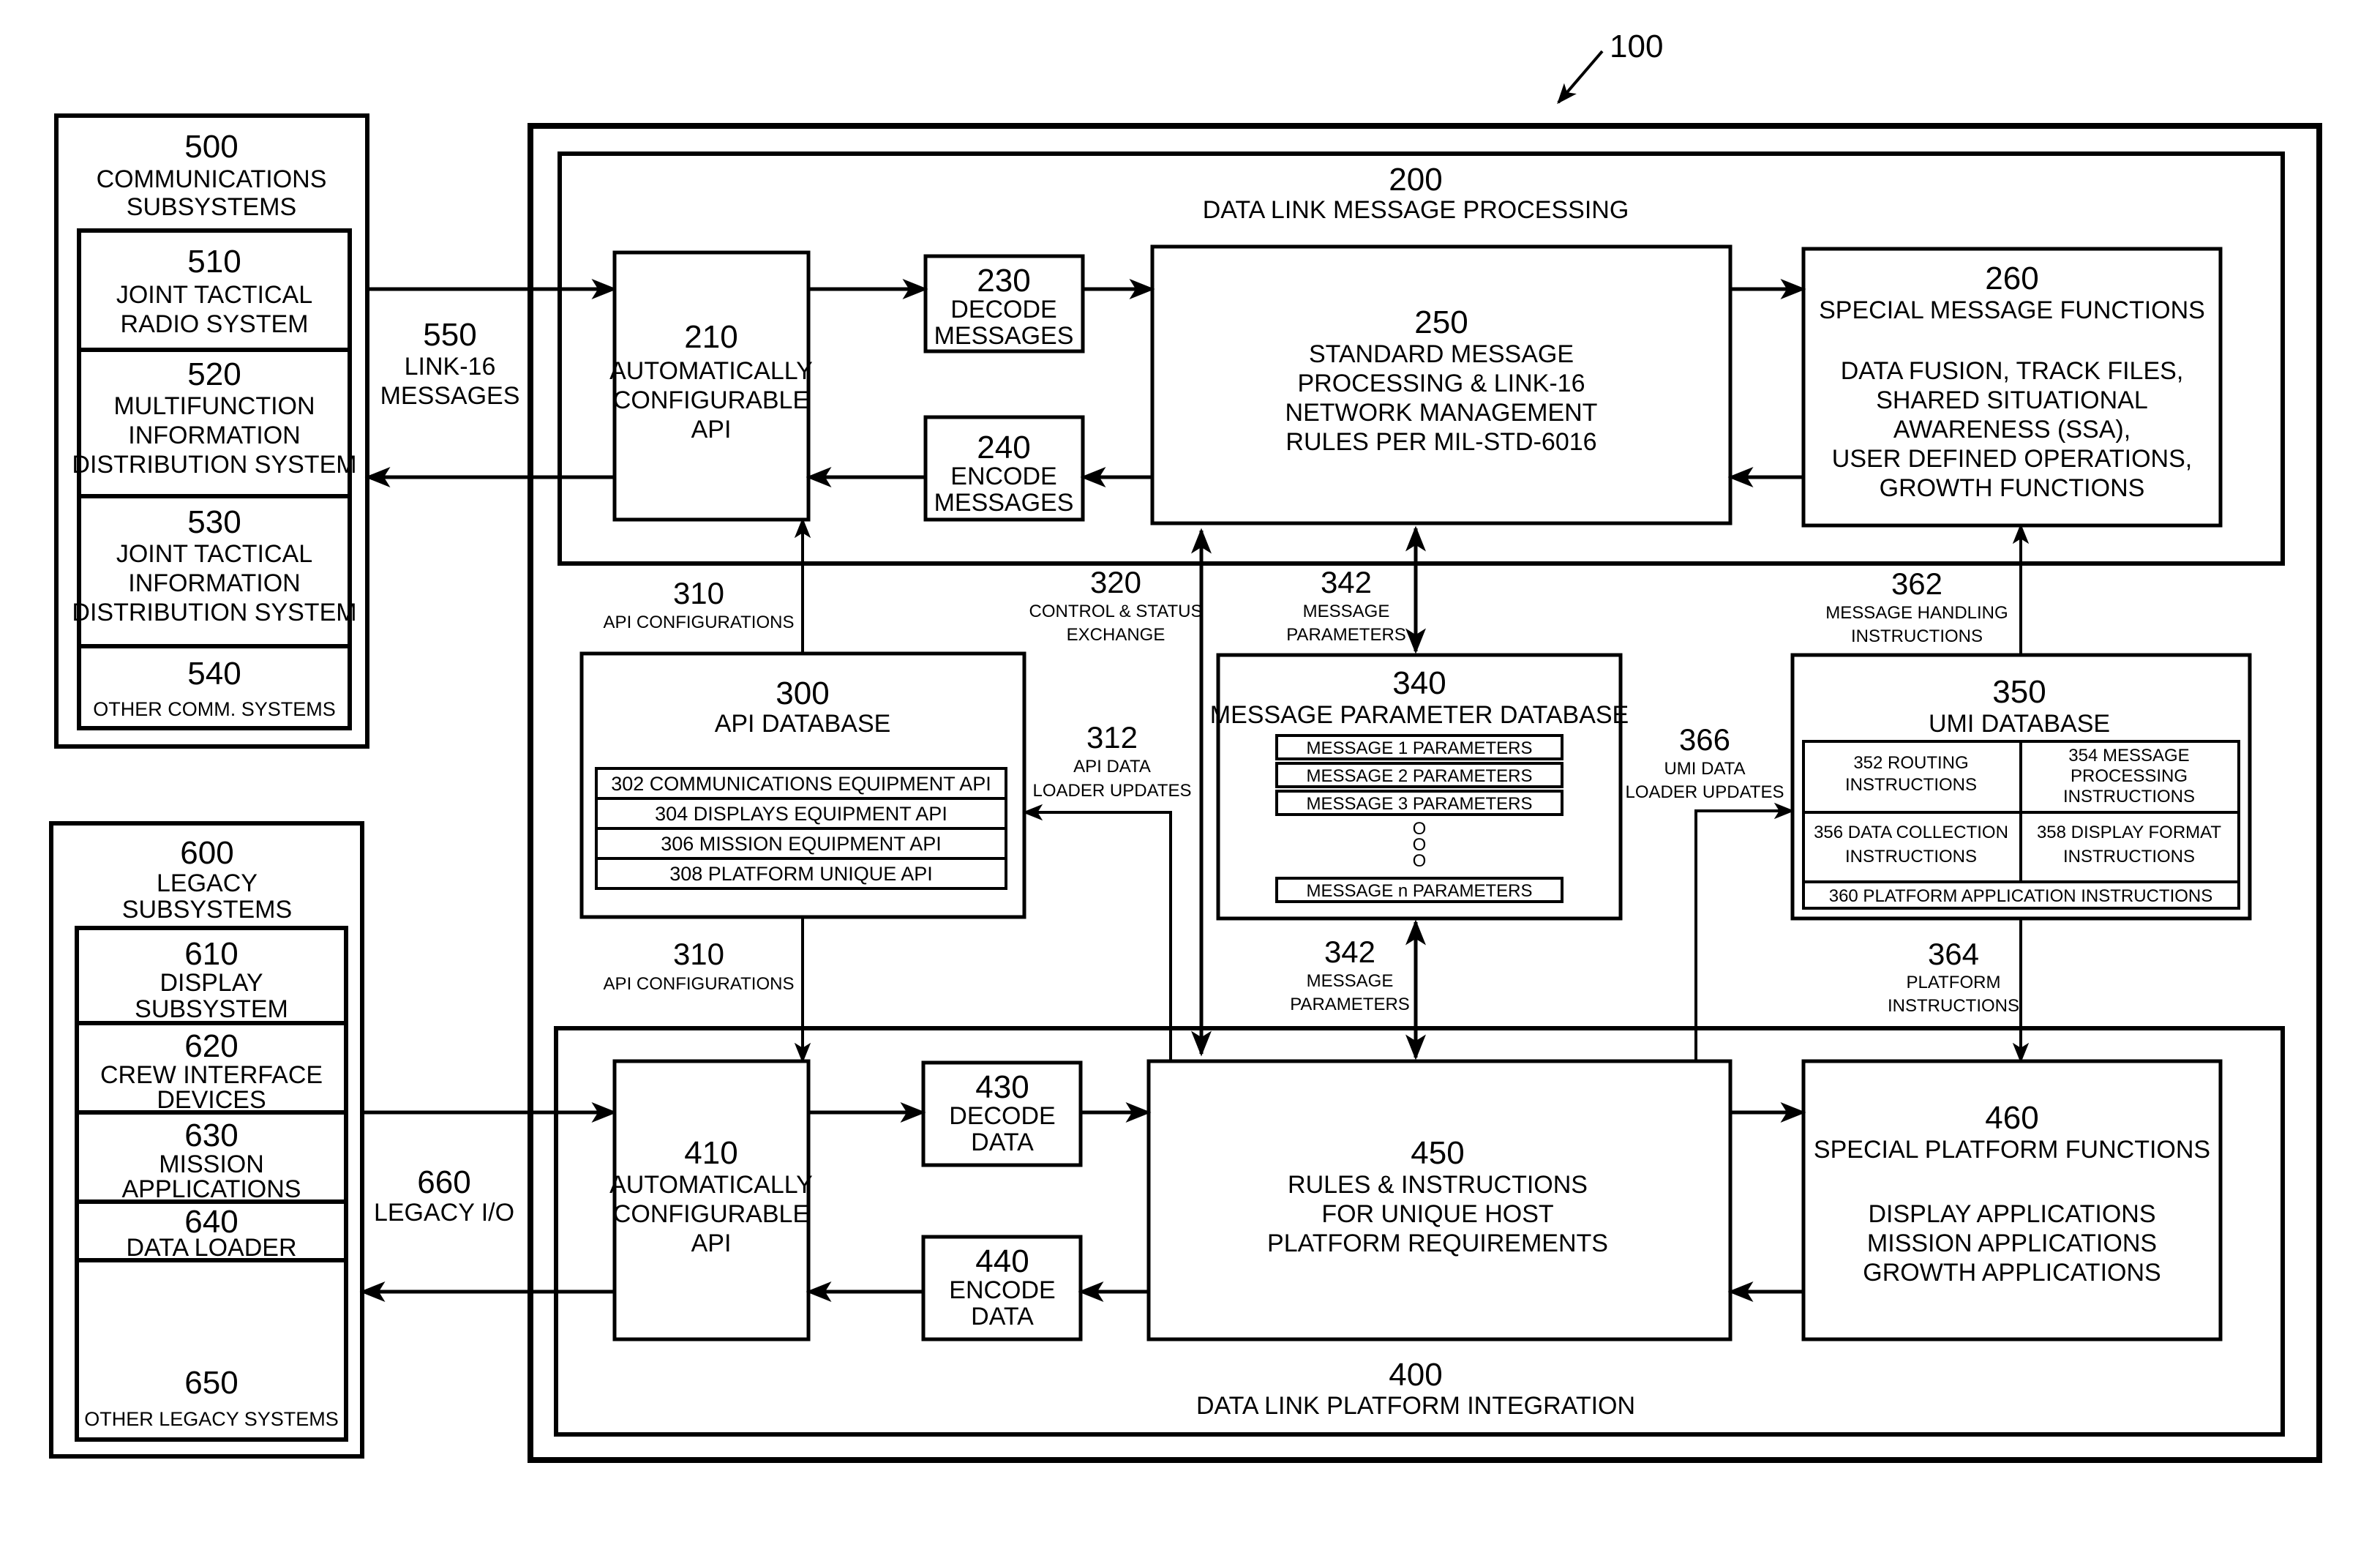 The height and width of the screenshot is (1542, 2380). What do you see at coordinates (1416, 210) in the screenshot?
I see `message-processing-title: DATA LINK MESSAGE PROCESSING` at bounding box center [1416, 210].